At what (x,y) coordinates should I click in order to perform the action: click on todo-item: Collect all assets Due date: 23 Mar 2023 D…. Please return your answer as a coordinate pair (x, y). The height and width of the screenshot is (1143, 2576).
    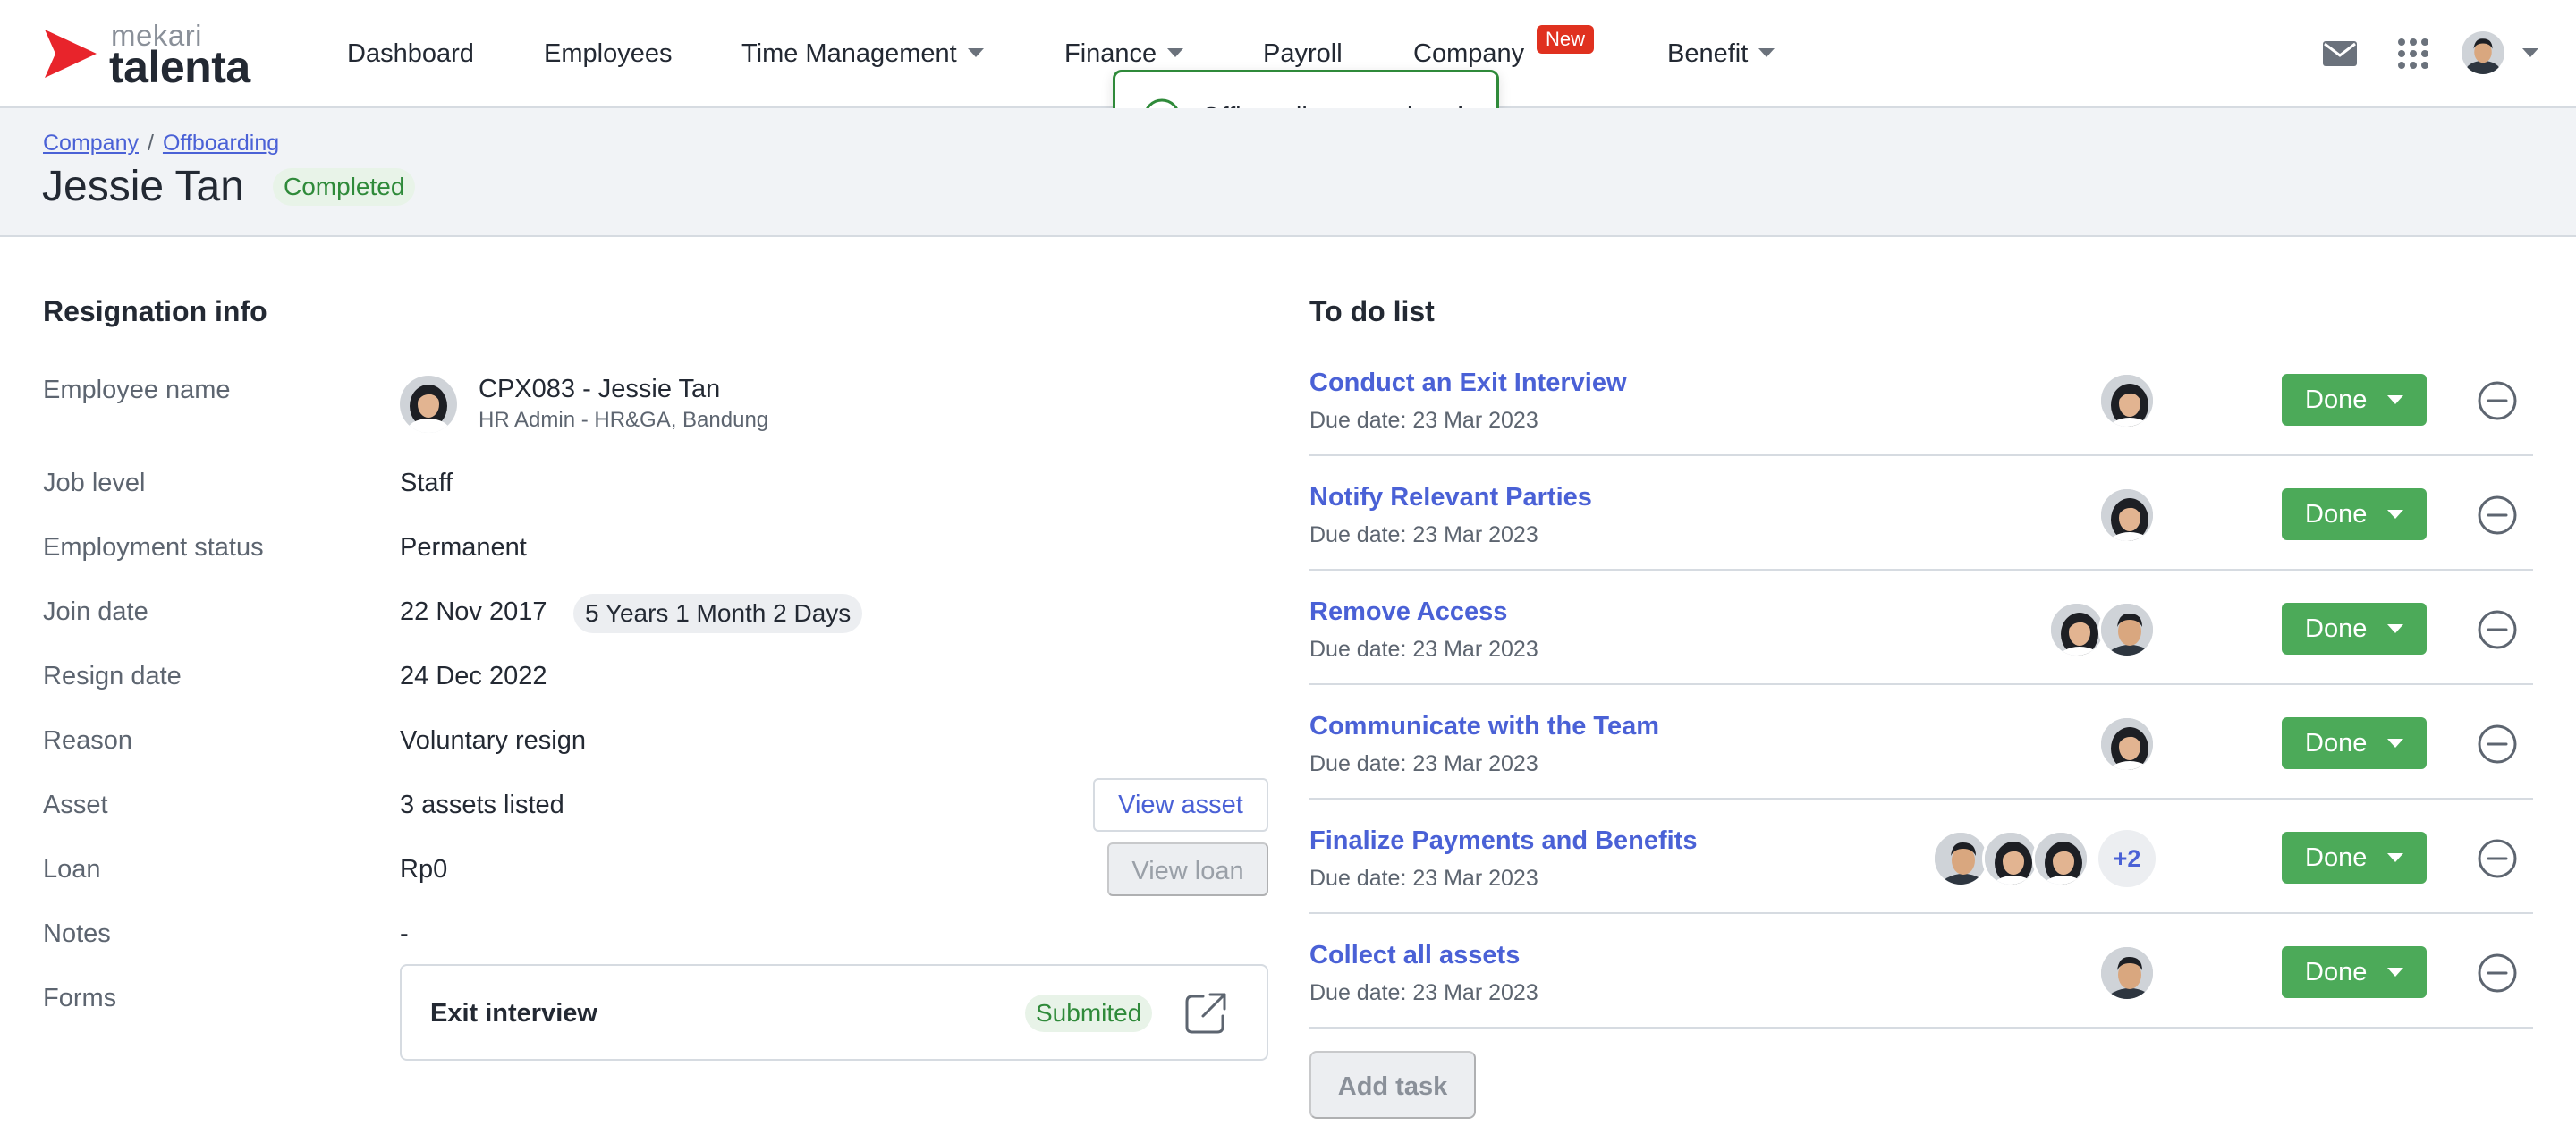
    Looking at the image, I should click on (1921, 971).